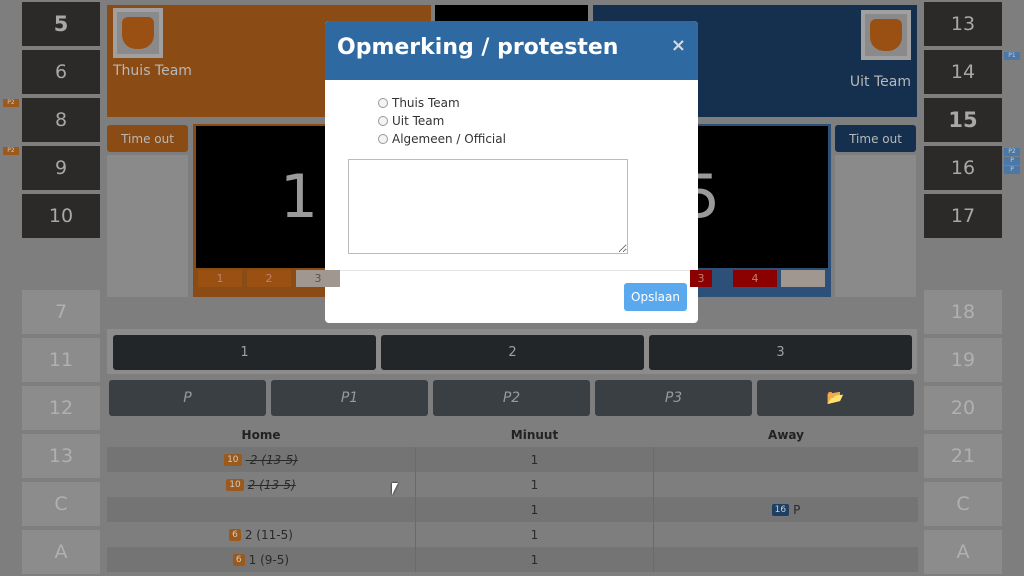  I want to click on table-row: 10 2 (13-5) 1, so click(512, 484).